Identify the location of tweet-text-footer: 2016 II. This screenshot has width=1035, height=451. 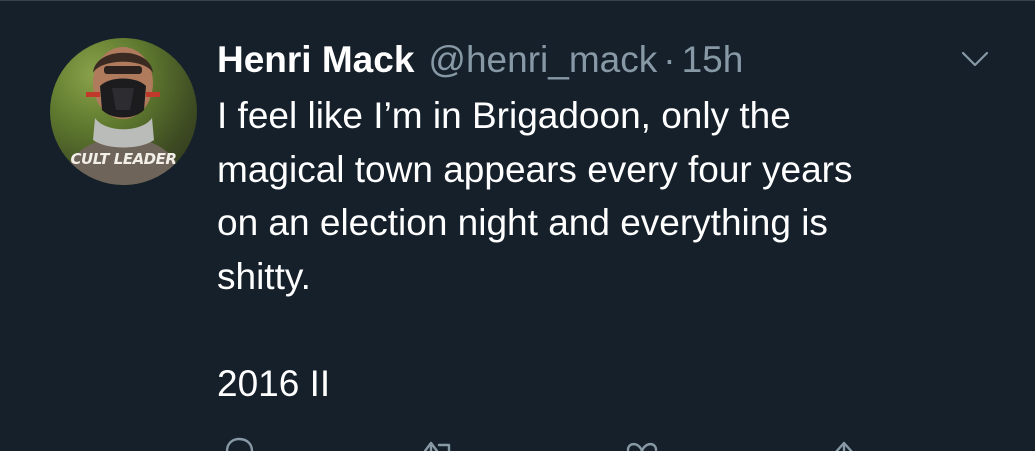
(274, 383).